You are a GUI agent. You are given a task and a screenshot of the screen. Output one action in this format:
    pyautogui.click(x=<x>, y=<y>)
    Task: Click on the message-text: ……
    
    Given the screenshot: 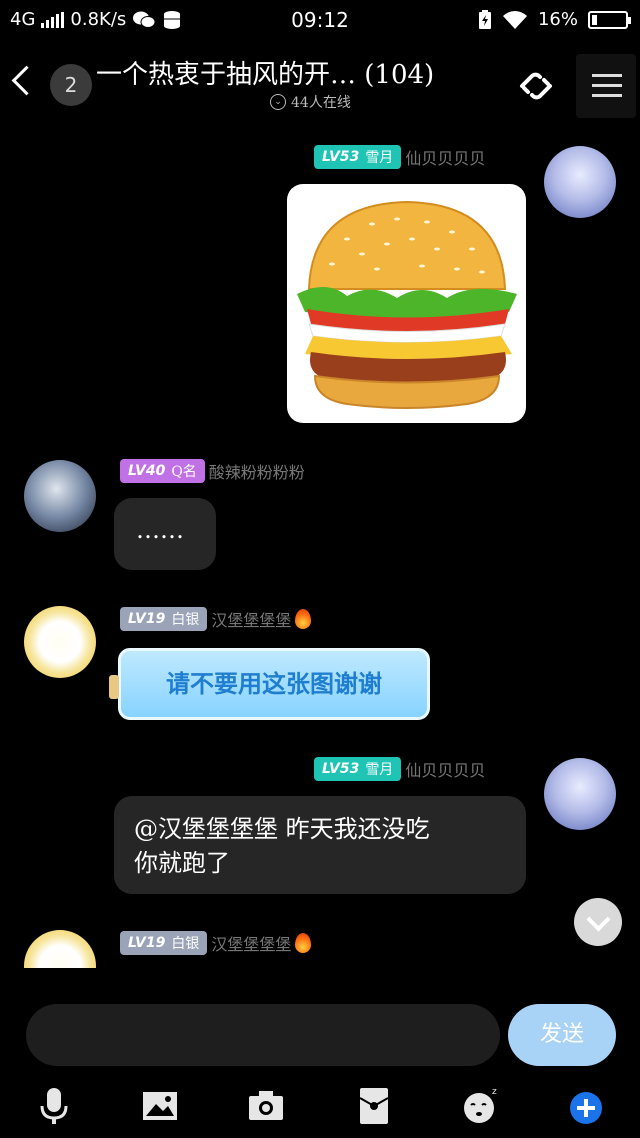 What is the action you would take?
    pyautogui.click(x=160, y=530)
    